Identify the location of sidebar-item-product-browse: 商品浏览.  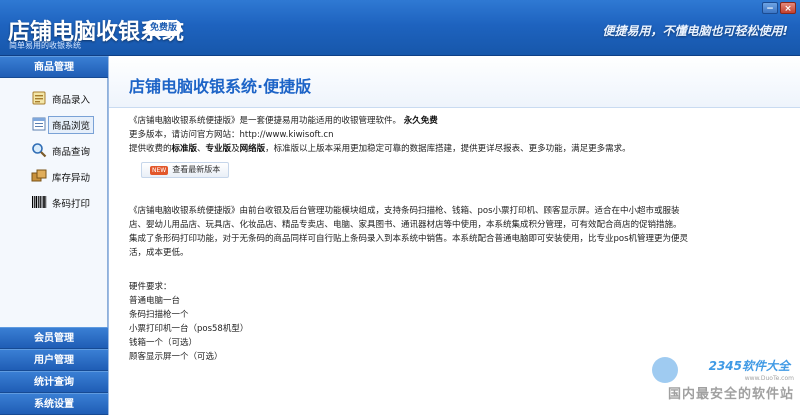
(53, 125).